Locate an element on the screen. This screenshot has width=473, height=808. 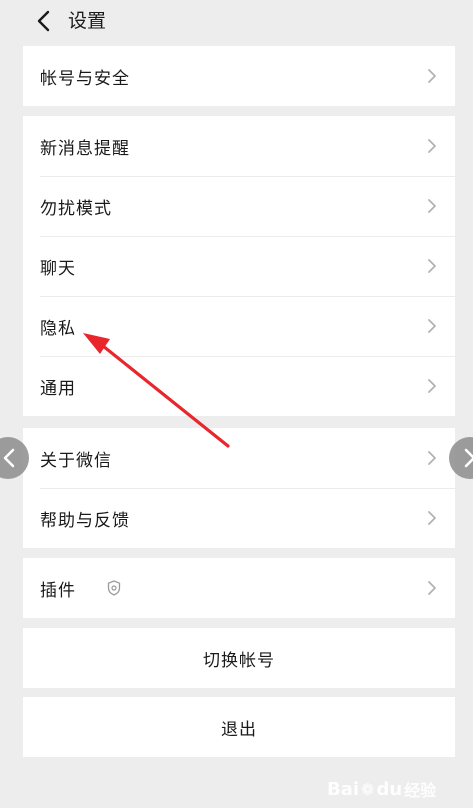
watermark-sub: 经验 is located at coordinates (420, 790).